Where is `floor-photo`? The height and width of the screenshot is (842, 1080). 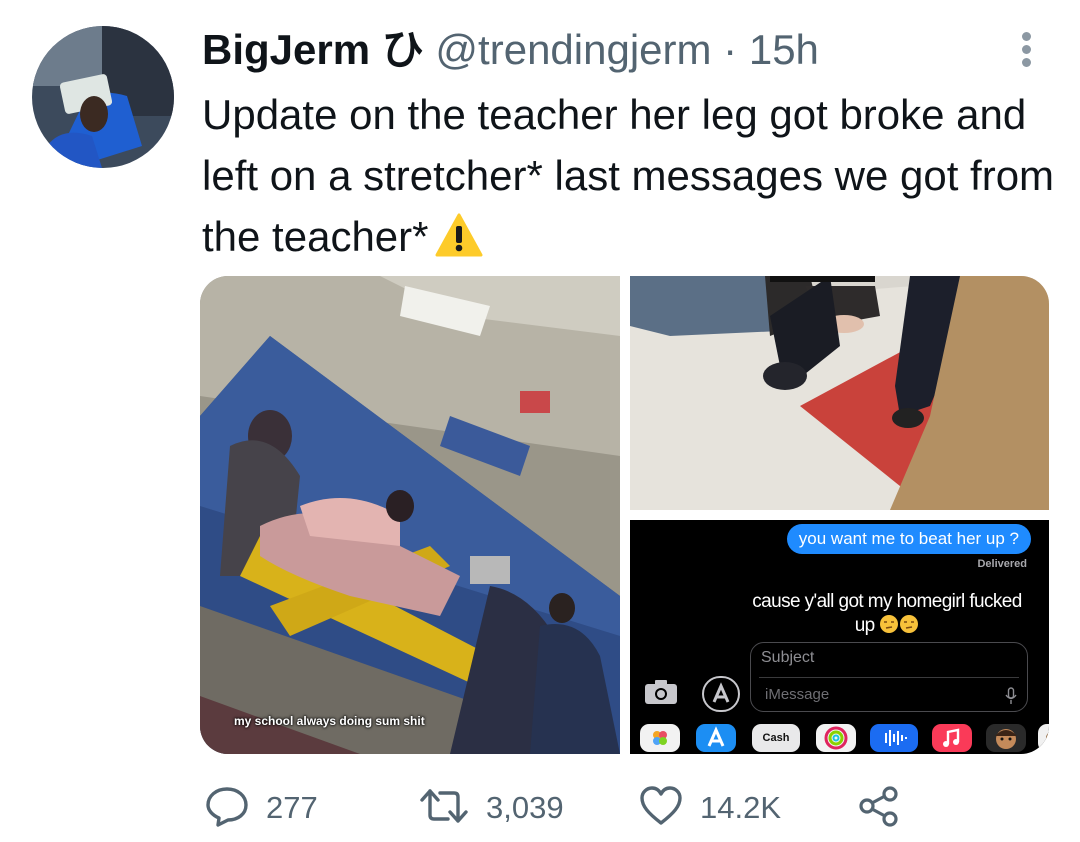
floor-photo is located at coordinates (839, 393).